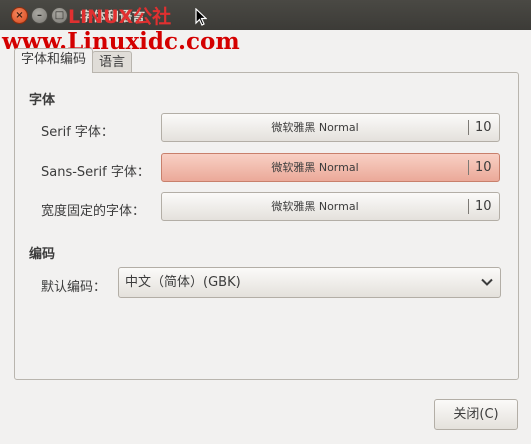 This screenshot has width=531, height=444. I want to click on serif-font-name: 微软雅黑 Normal, so click(315, 127).